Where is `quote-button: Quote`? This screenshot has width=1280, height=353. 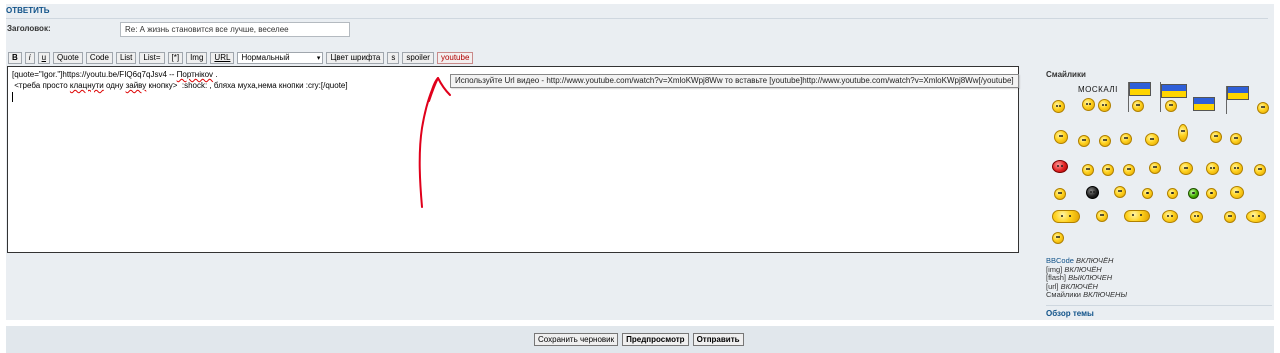
quote-button: Quote is located at coordinates (68, 57).